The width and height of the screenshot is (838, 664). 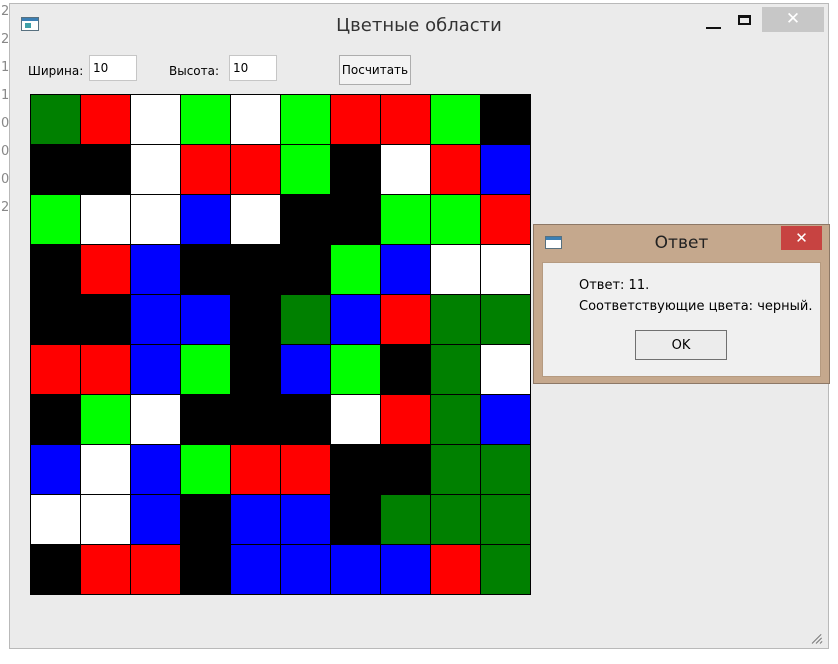 I want to click on ok-button: OK, so click(x=681, y=345).